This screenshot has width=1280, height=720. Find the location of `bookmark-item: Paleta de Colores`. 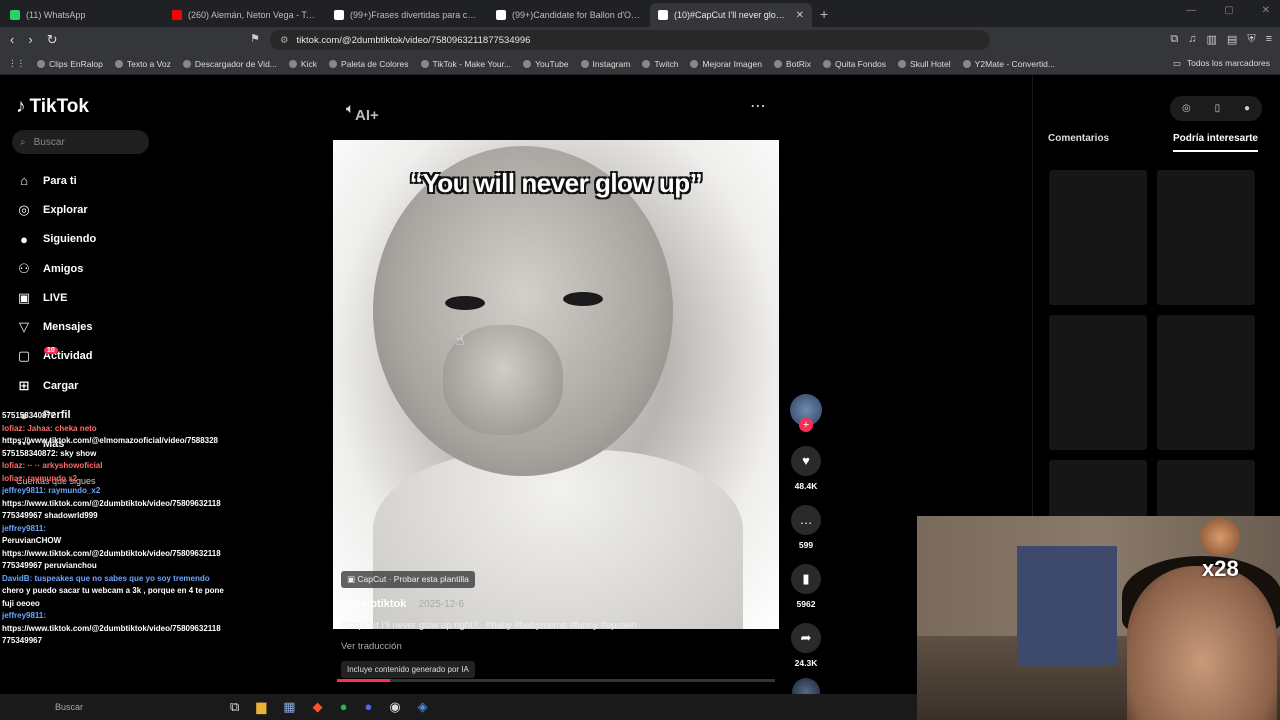

bookmark-item: Paleta de Colores is located at coordinates (368, 64).